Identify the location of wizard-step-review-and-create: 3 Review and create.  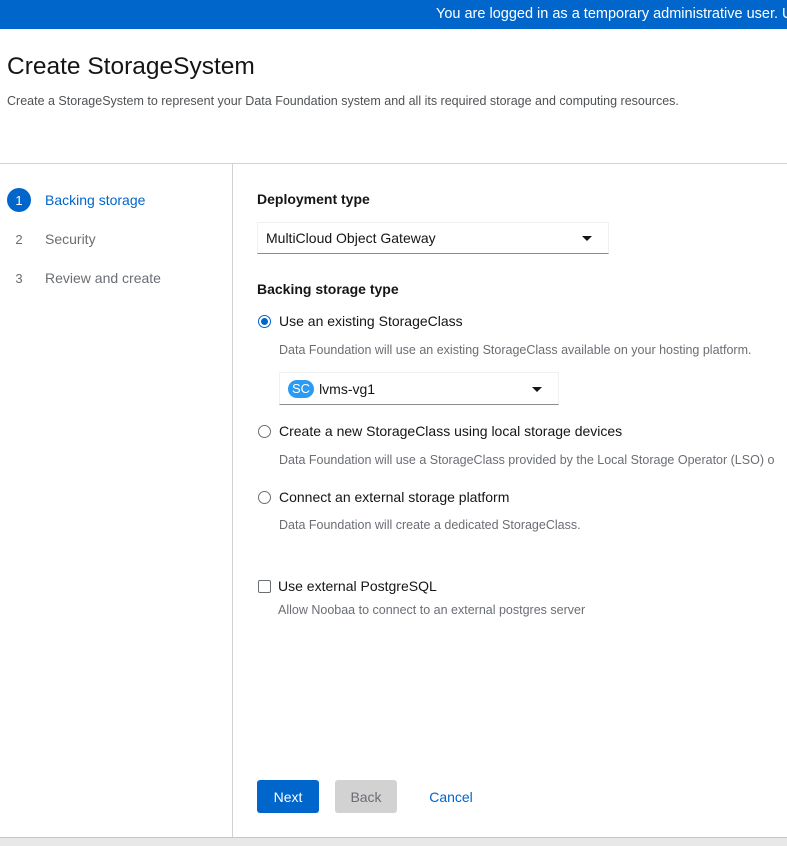
(84, 278).